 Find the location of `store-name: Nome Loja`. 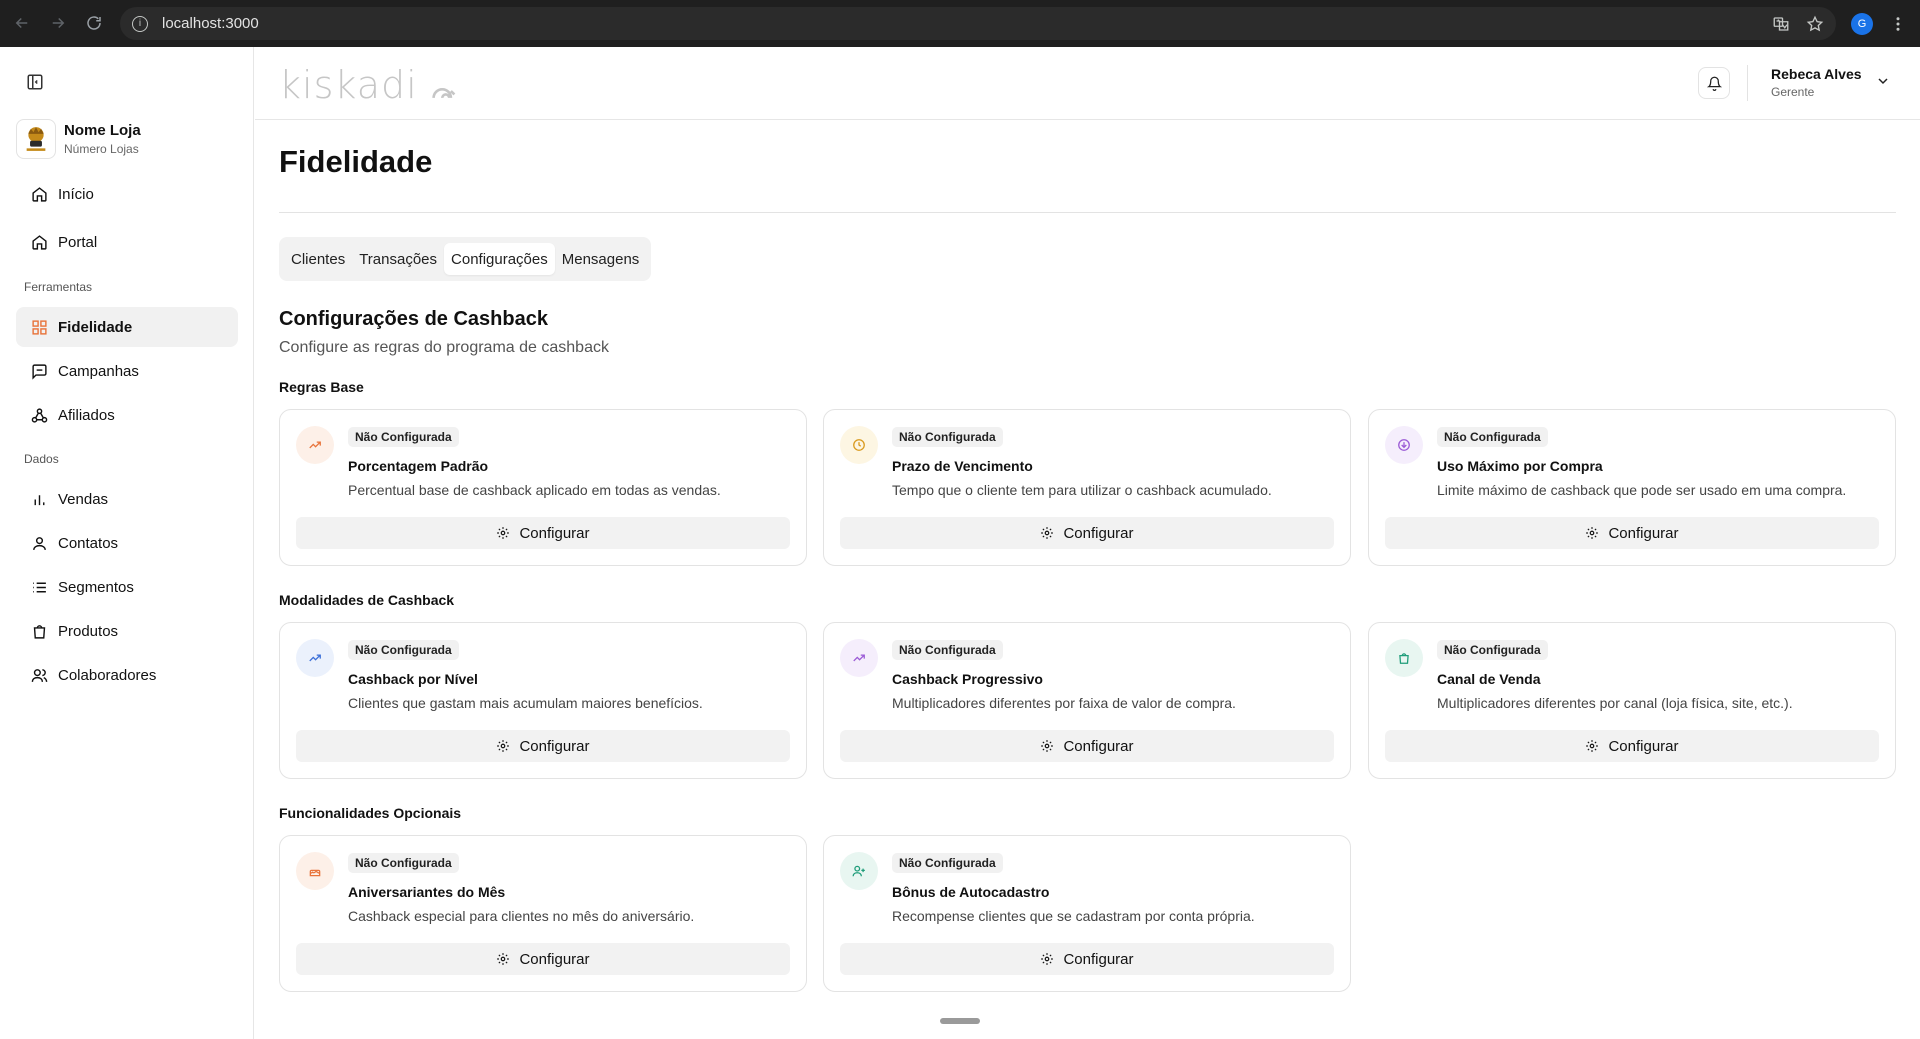

store-name: Nome Loja is located at coordinates (102, 130).